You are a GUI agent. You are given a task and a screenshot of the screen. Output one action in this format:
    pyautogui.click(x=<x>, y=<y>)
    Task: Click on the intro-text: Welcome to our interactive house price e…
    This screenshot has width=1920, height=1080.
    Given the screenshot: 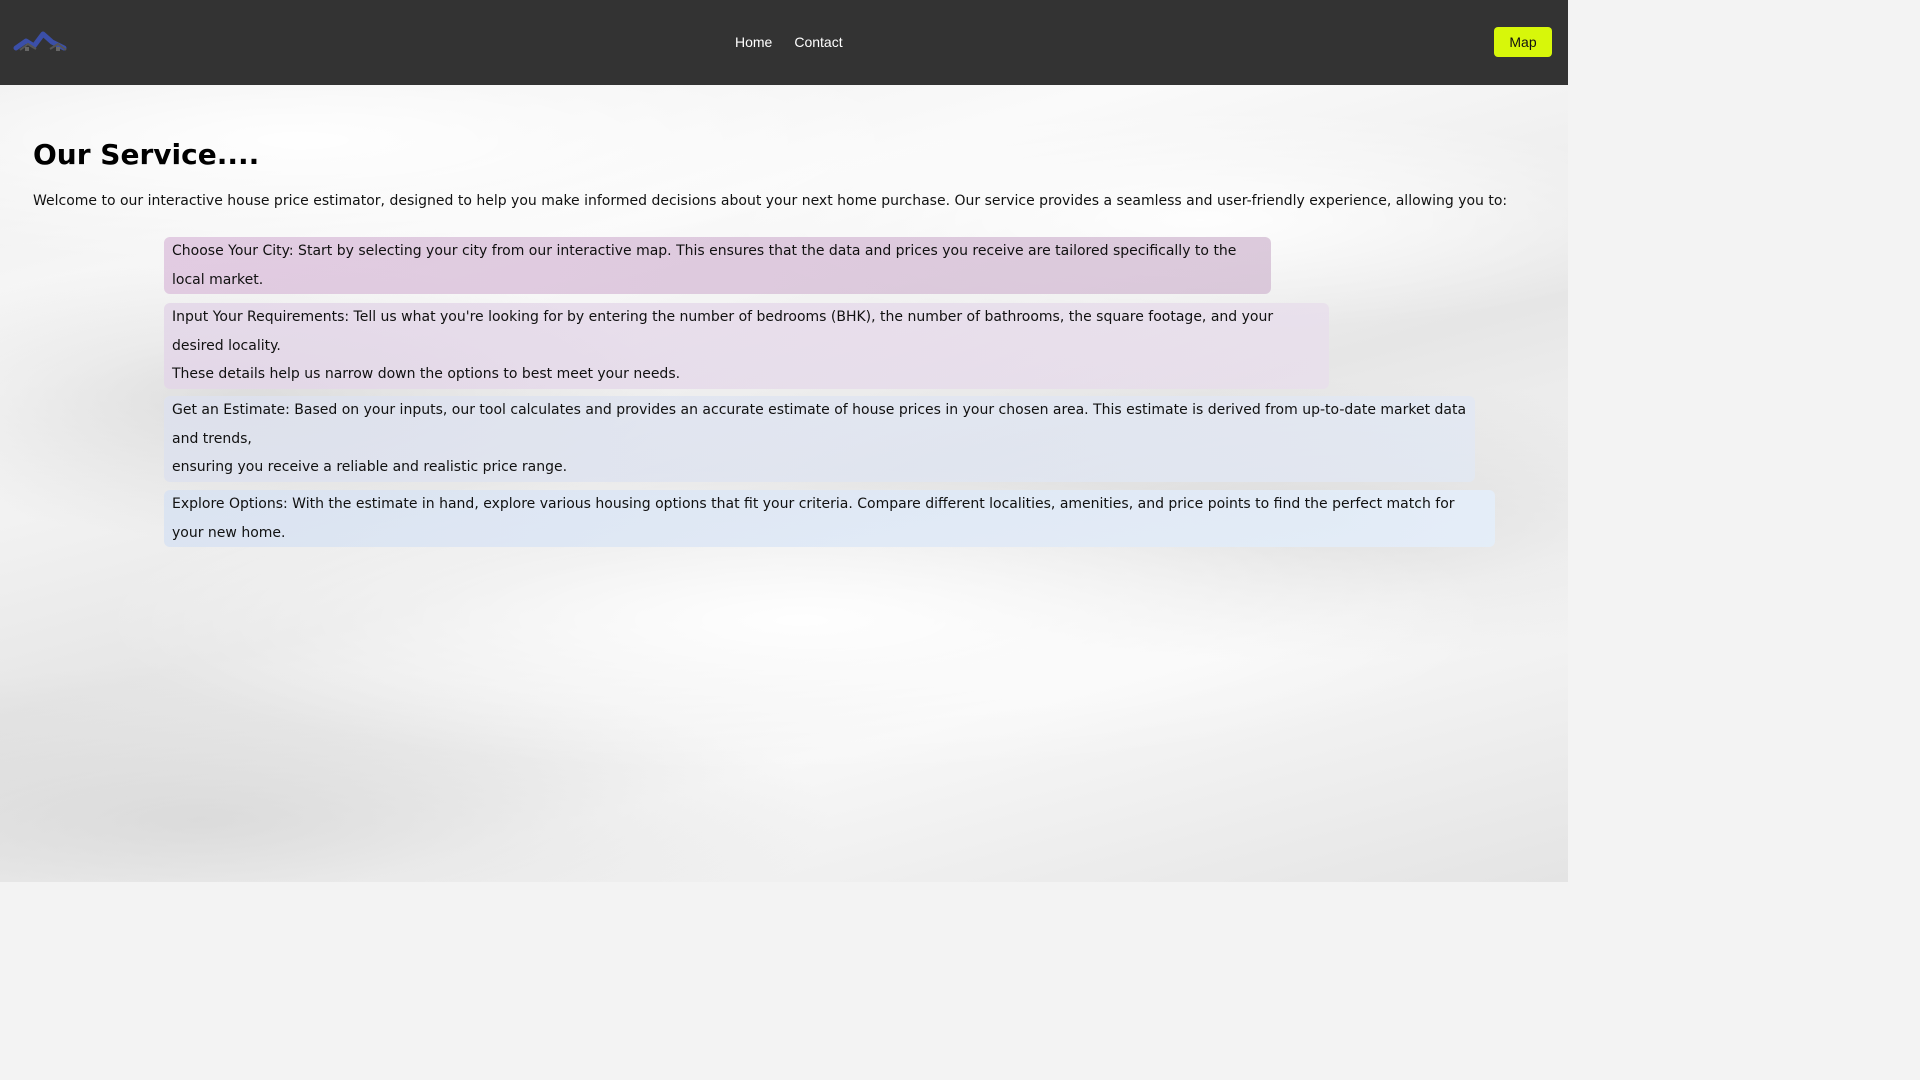 What is the action you would take?
    pyautogui.click(x=770, y=201)
    